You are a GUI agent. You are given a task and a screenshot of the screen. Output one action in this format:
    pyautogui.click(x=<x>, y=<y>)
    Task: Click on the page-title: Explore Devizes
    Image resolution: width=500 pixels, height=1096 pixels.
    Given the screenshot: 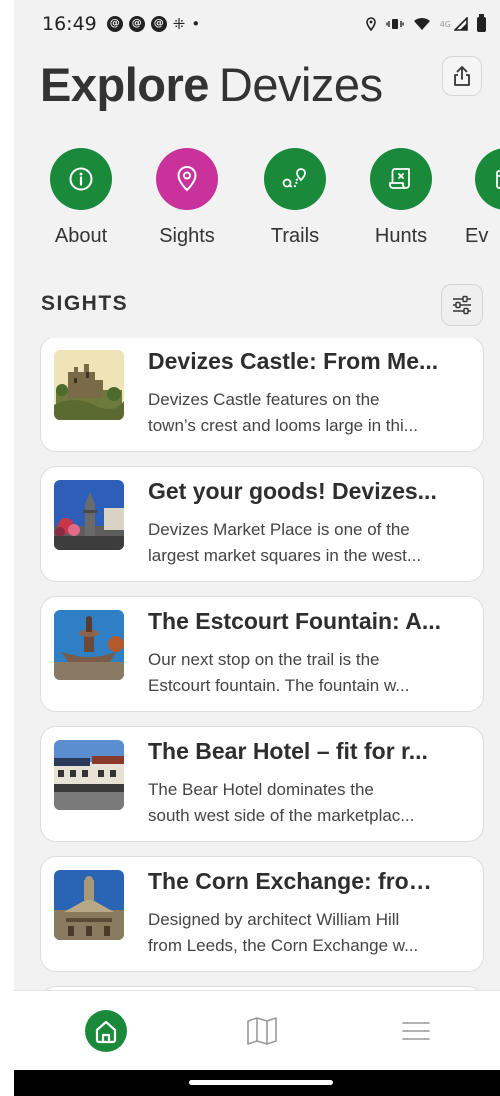 What is the action you would take?
    pyautogui.click(x=211, y=84)
    